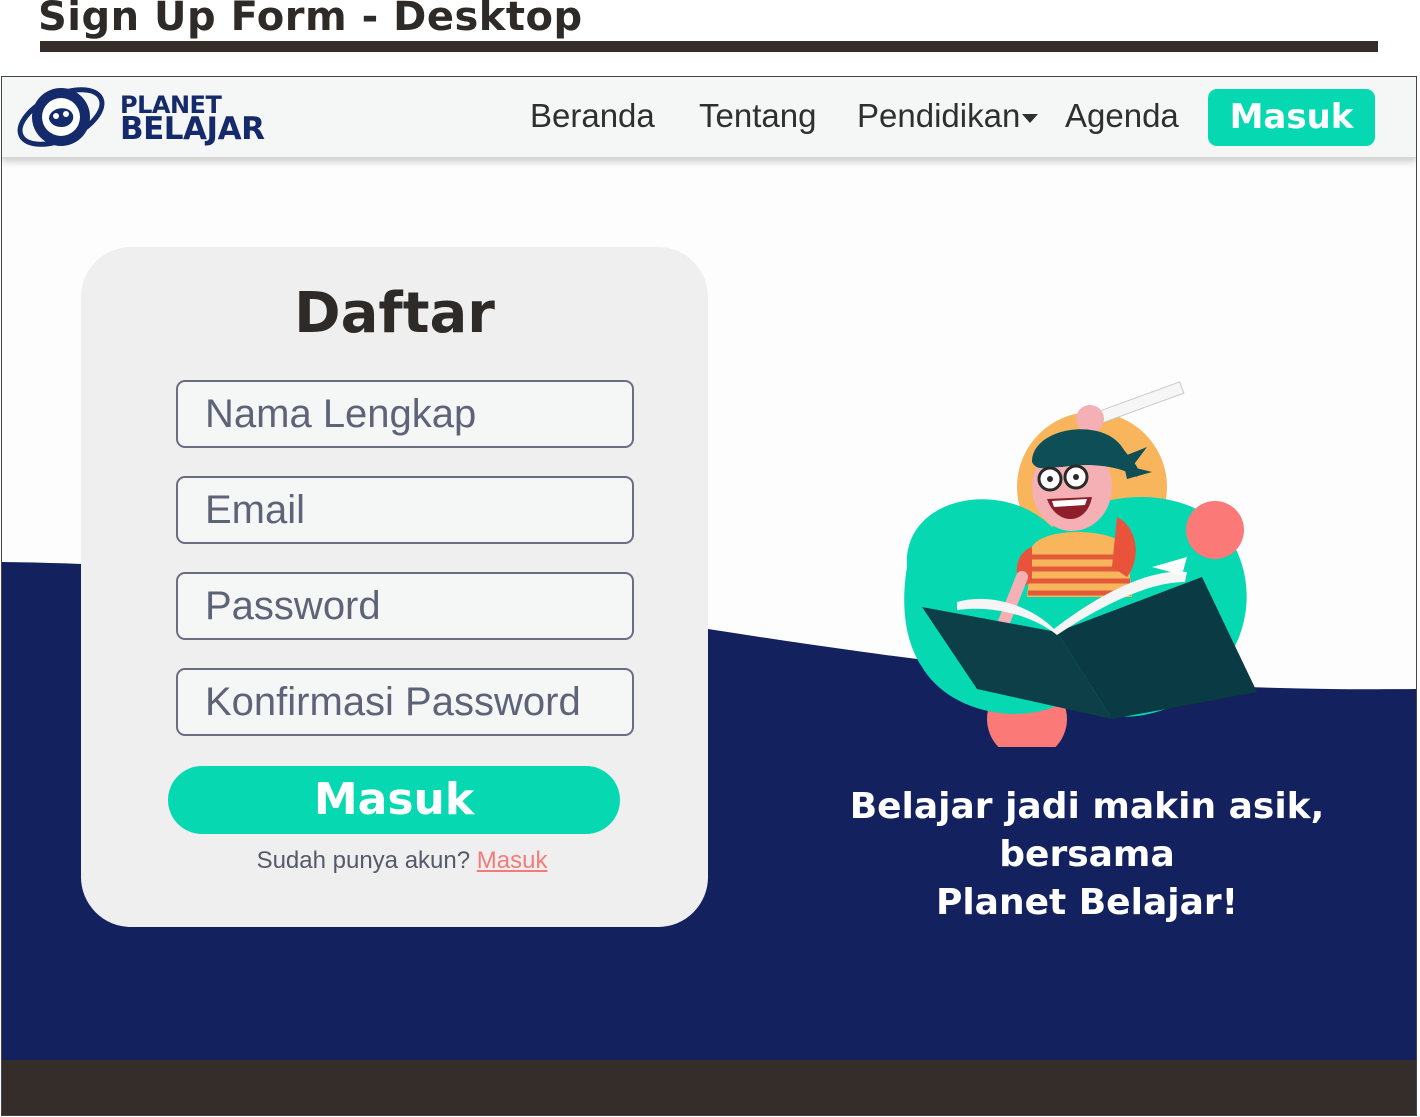 The height and width of the screenshot is (1117, 1420). Describe the element at coordinates (394, 800) in the screenshot. I see `submit-button: Masuk` at that location.